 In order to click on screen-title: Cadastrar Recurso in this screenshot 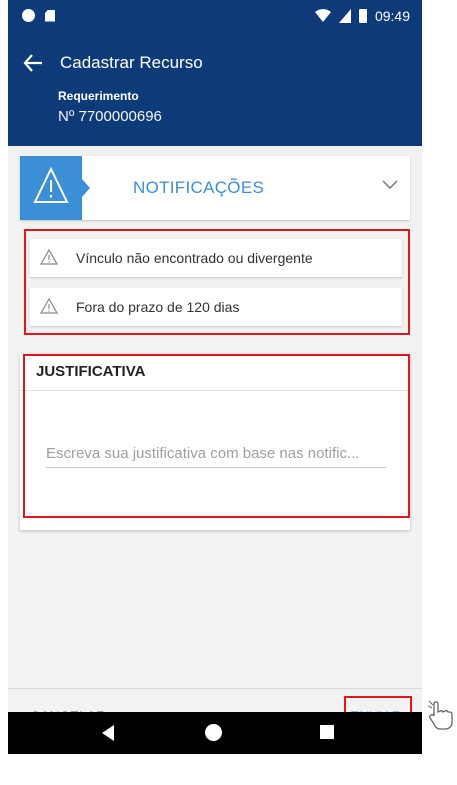, I will do `click(131, 62)`.